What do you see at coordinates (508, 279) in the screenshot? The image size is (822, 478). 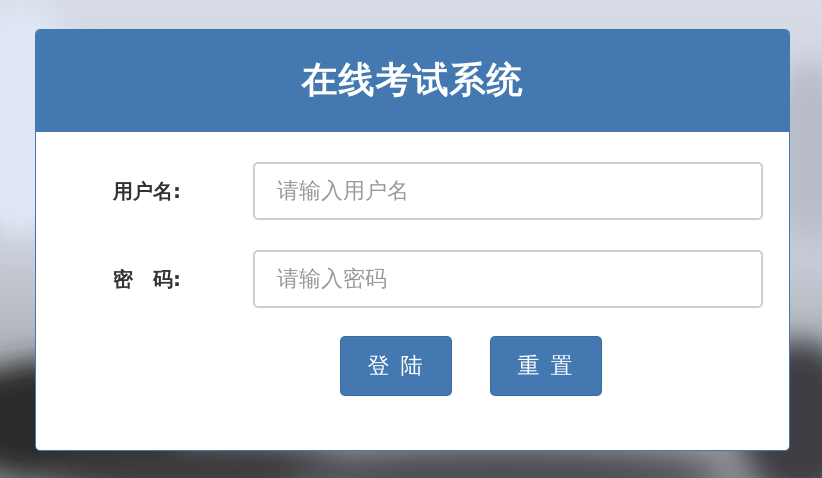 I see `input-field: 请输入密码` at bounding box center [508, 279].